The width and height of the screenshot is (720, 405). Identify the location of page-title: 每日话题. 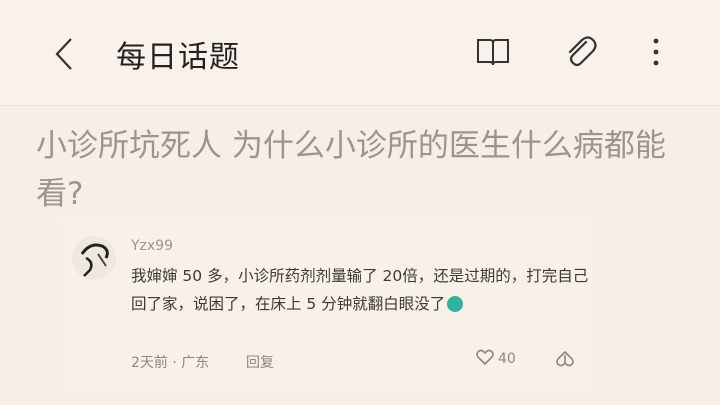
(178, 57).